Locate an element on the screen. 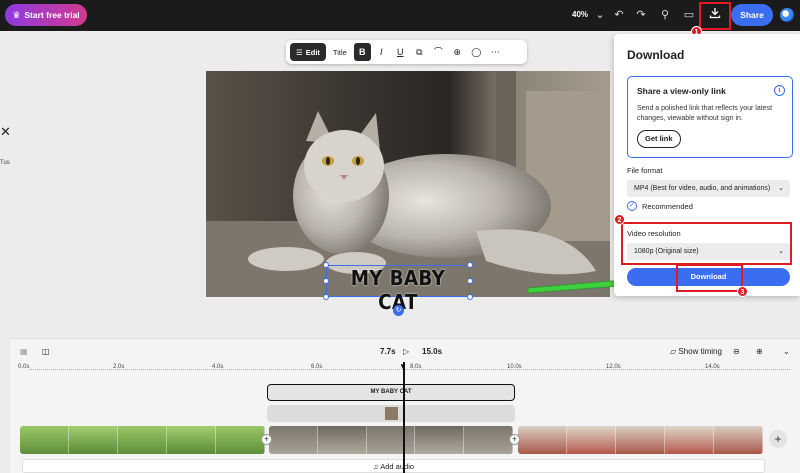  playhead-marker-icon: ▼ is located at coordinates (403, 366).